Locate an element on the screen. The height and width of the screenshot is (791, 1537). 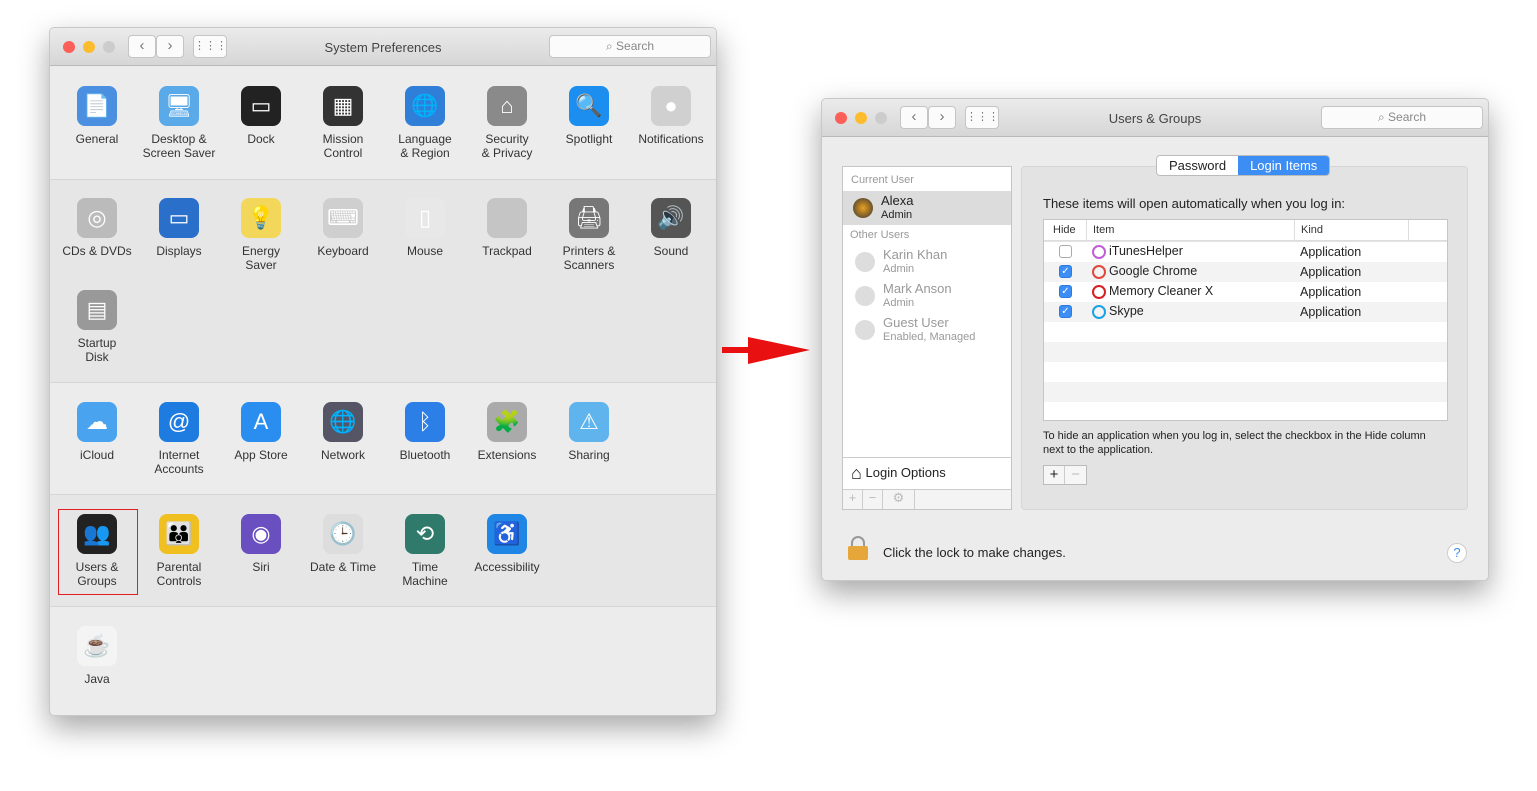
pref-label: Parental Controls is located at coordinates (179, 574).